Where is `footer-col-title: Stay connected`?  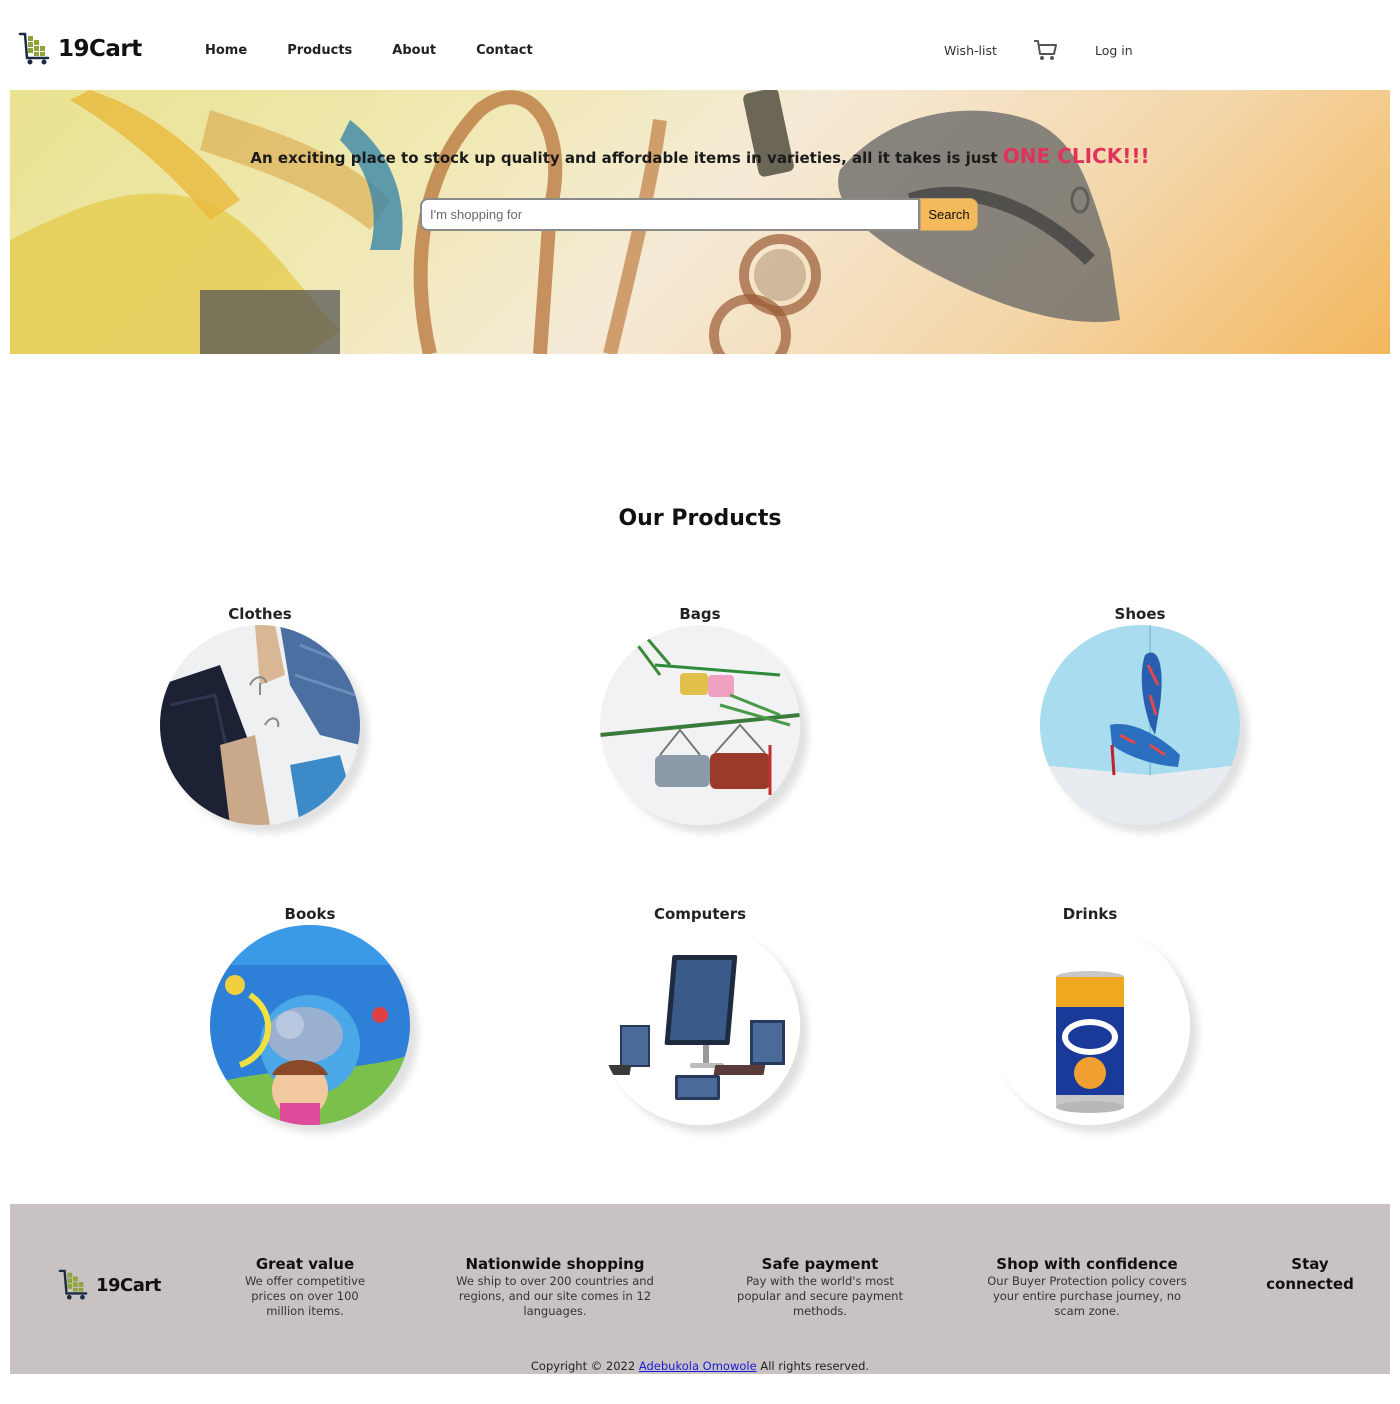
footer-col-title: Stay connected is located at coordinates (1310, 1274).